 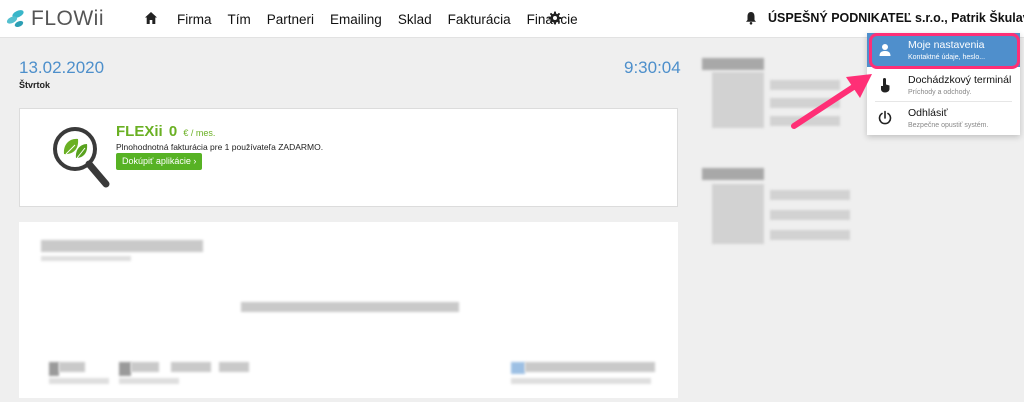 I want to click on pixelated-subheading, so click(x=86, y=258).